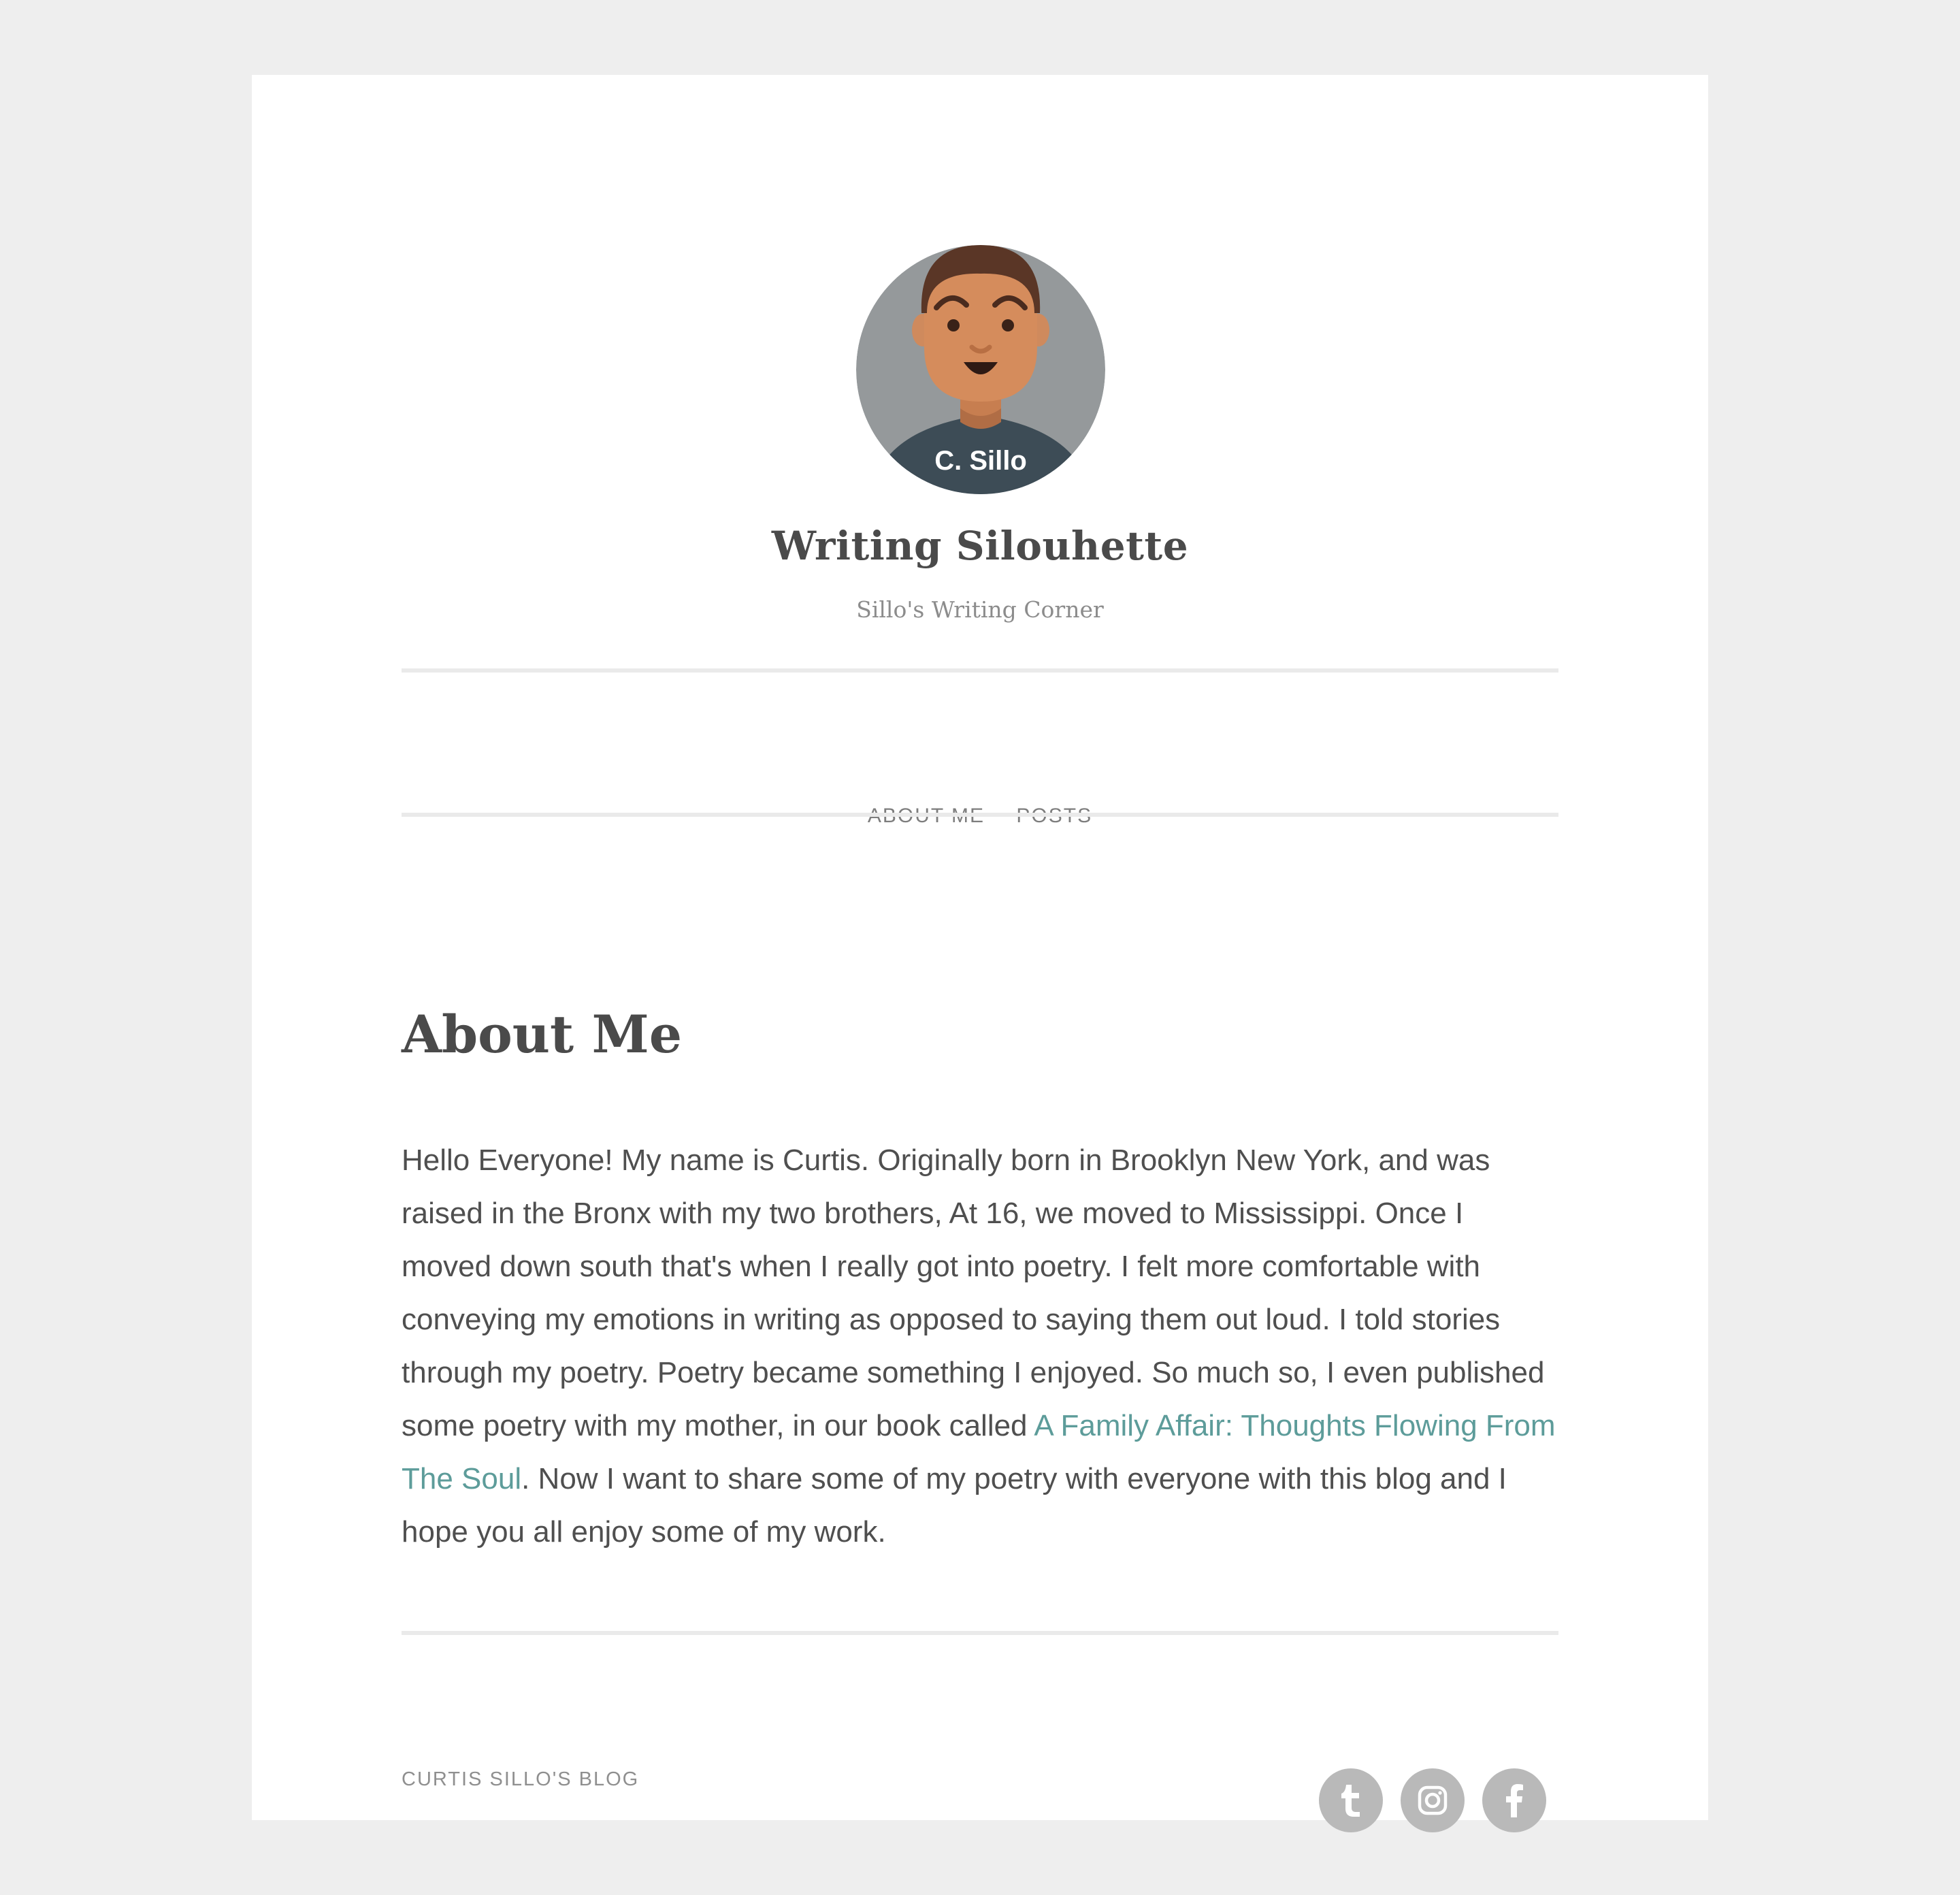 The height and width of the screenshot is (1895, 1960). I want to click on facebook-button, so click(1514, 1800).